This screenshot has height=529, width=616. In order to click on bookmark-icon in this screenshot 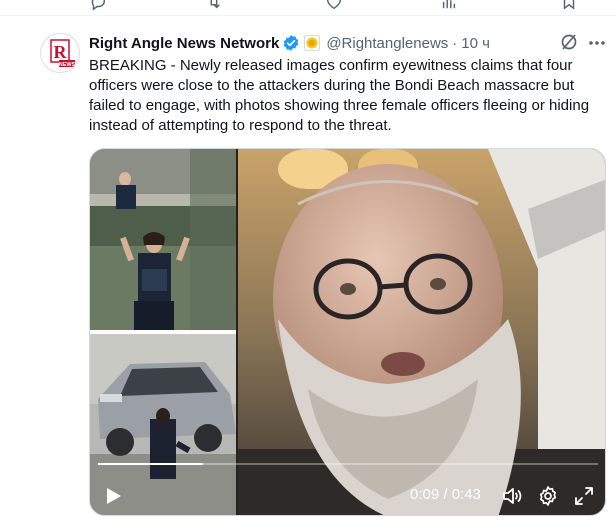, I will do `click(569, 5)`.